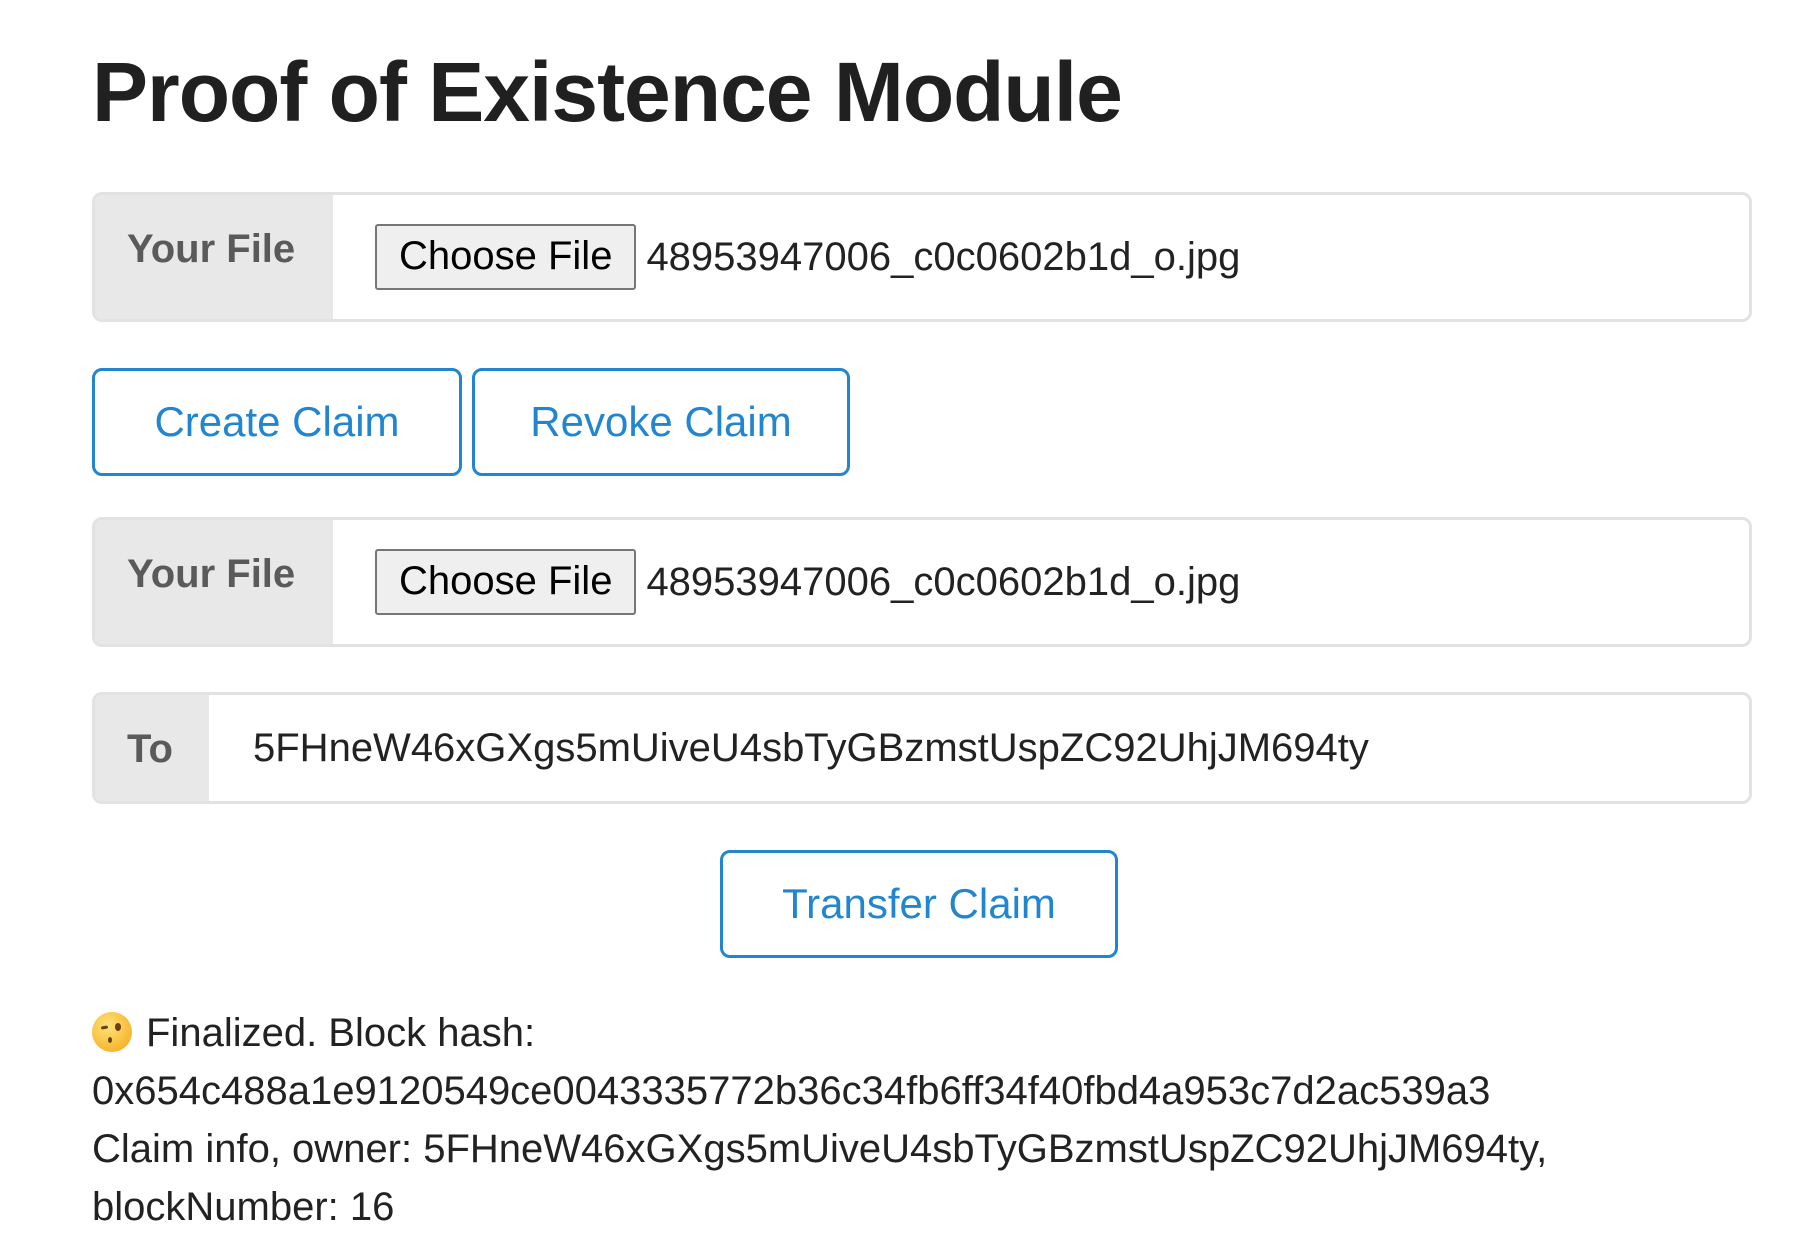 This screenshot has width=1806, height=1236. Describe the element at coordinates (943, 581) in the screenshot. I see `file-name-2: 48953947006_c0c0602b1d_o.jpg` at that location.